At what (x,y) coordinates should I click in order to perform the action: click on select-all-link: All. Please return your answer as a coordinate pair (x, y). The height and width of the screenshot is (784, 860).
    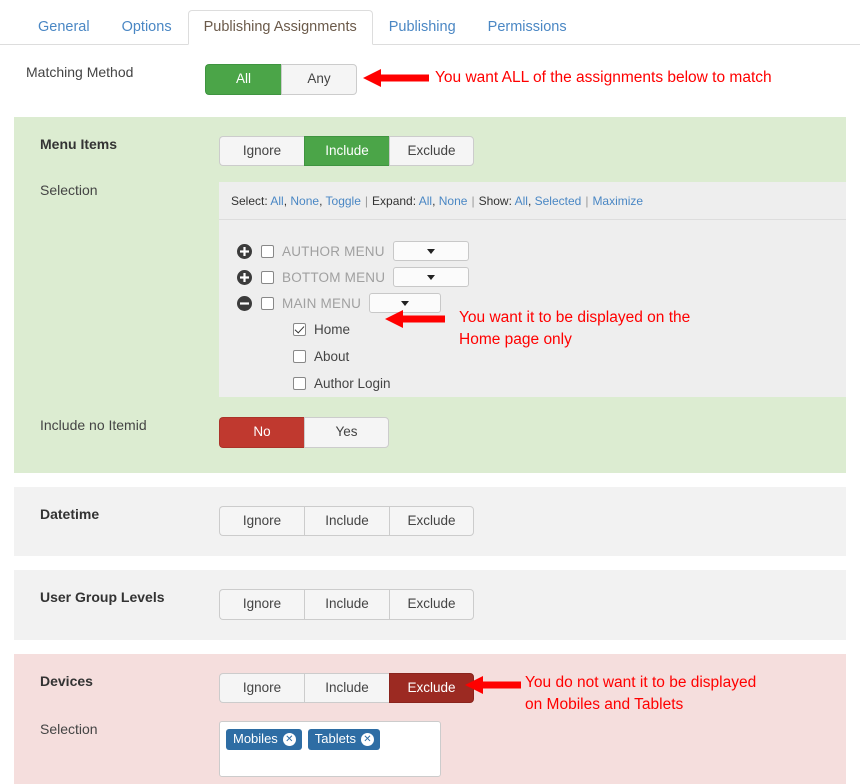
    Looking at the image, I should click on (276, 201).